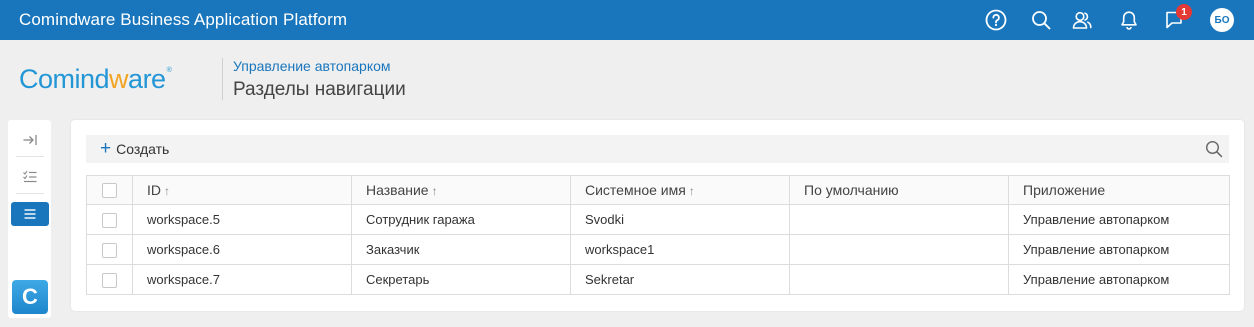  What do you see at coordinates (106, 148) in the screenshot?
I see `plus-icon: +` at bounding box center [106, 148].